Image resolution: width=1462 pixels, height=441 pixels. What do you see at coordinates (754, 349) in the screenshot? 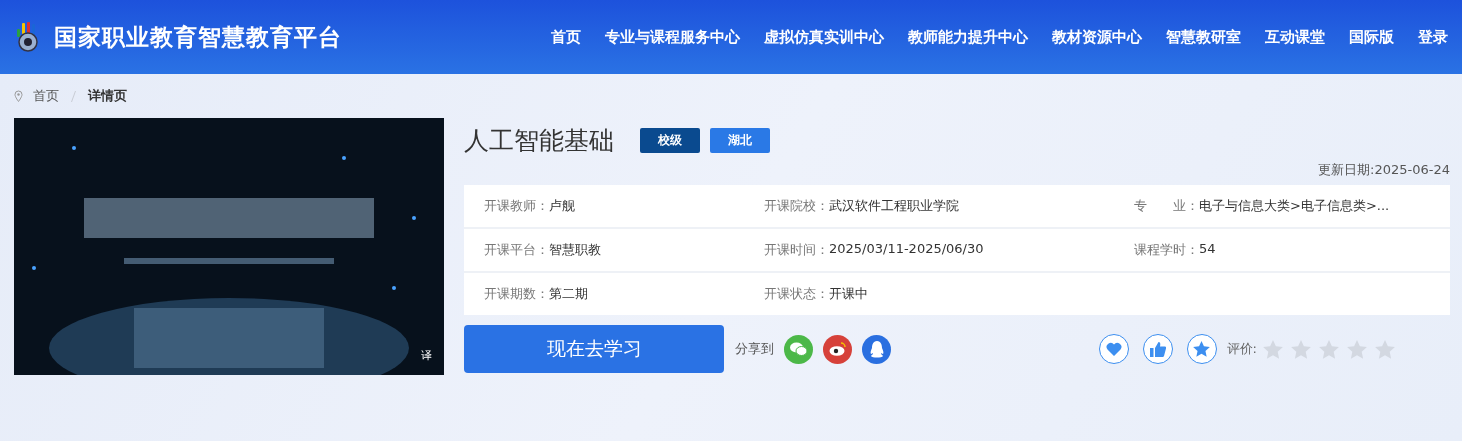
I see `share-label: 分享到` at bounding box center [754, 349].